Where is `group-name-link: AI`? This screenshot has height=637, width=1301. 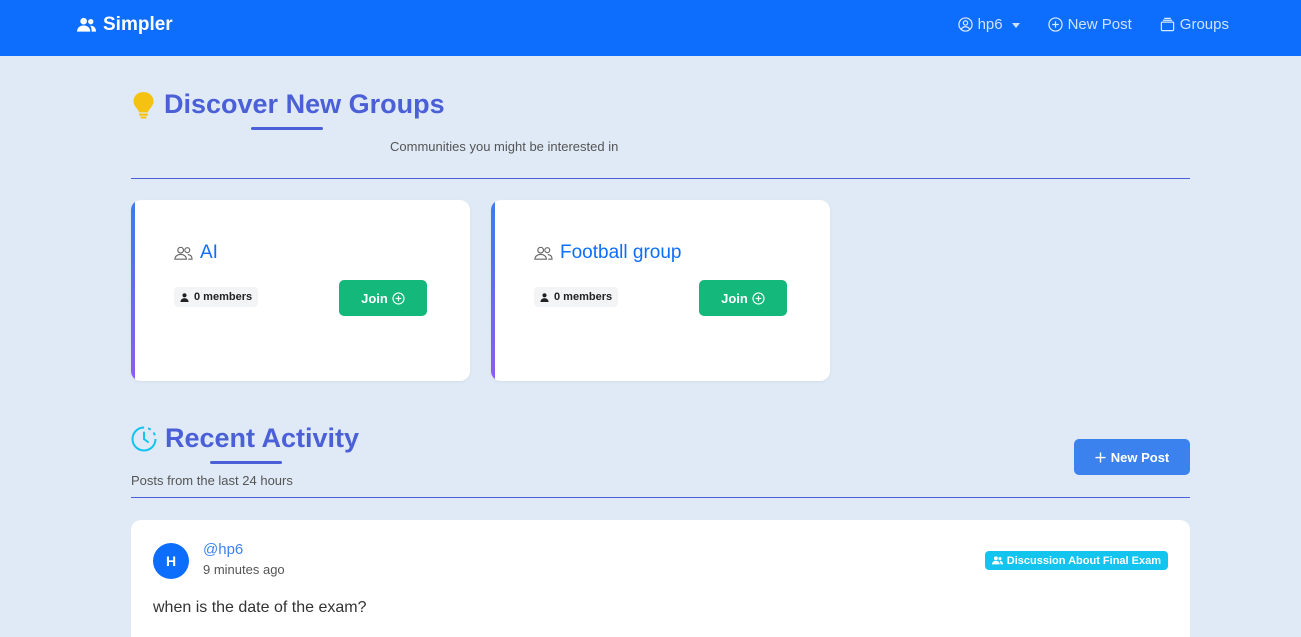 group-name-link: AI is located at coordinates (196, 253).